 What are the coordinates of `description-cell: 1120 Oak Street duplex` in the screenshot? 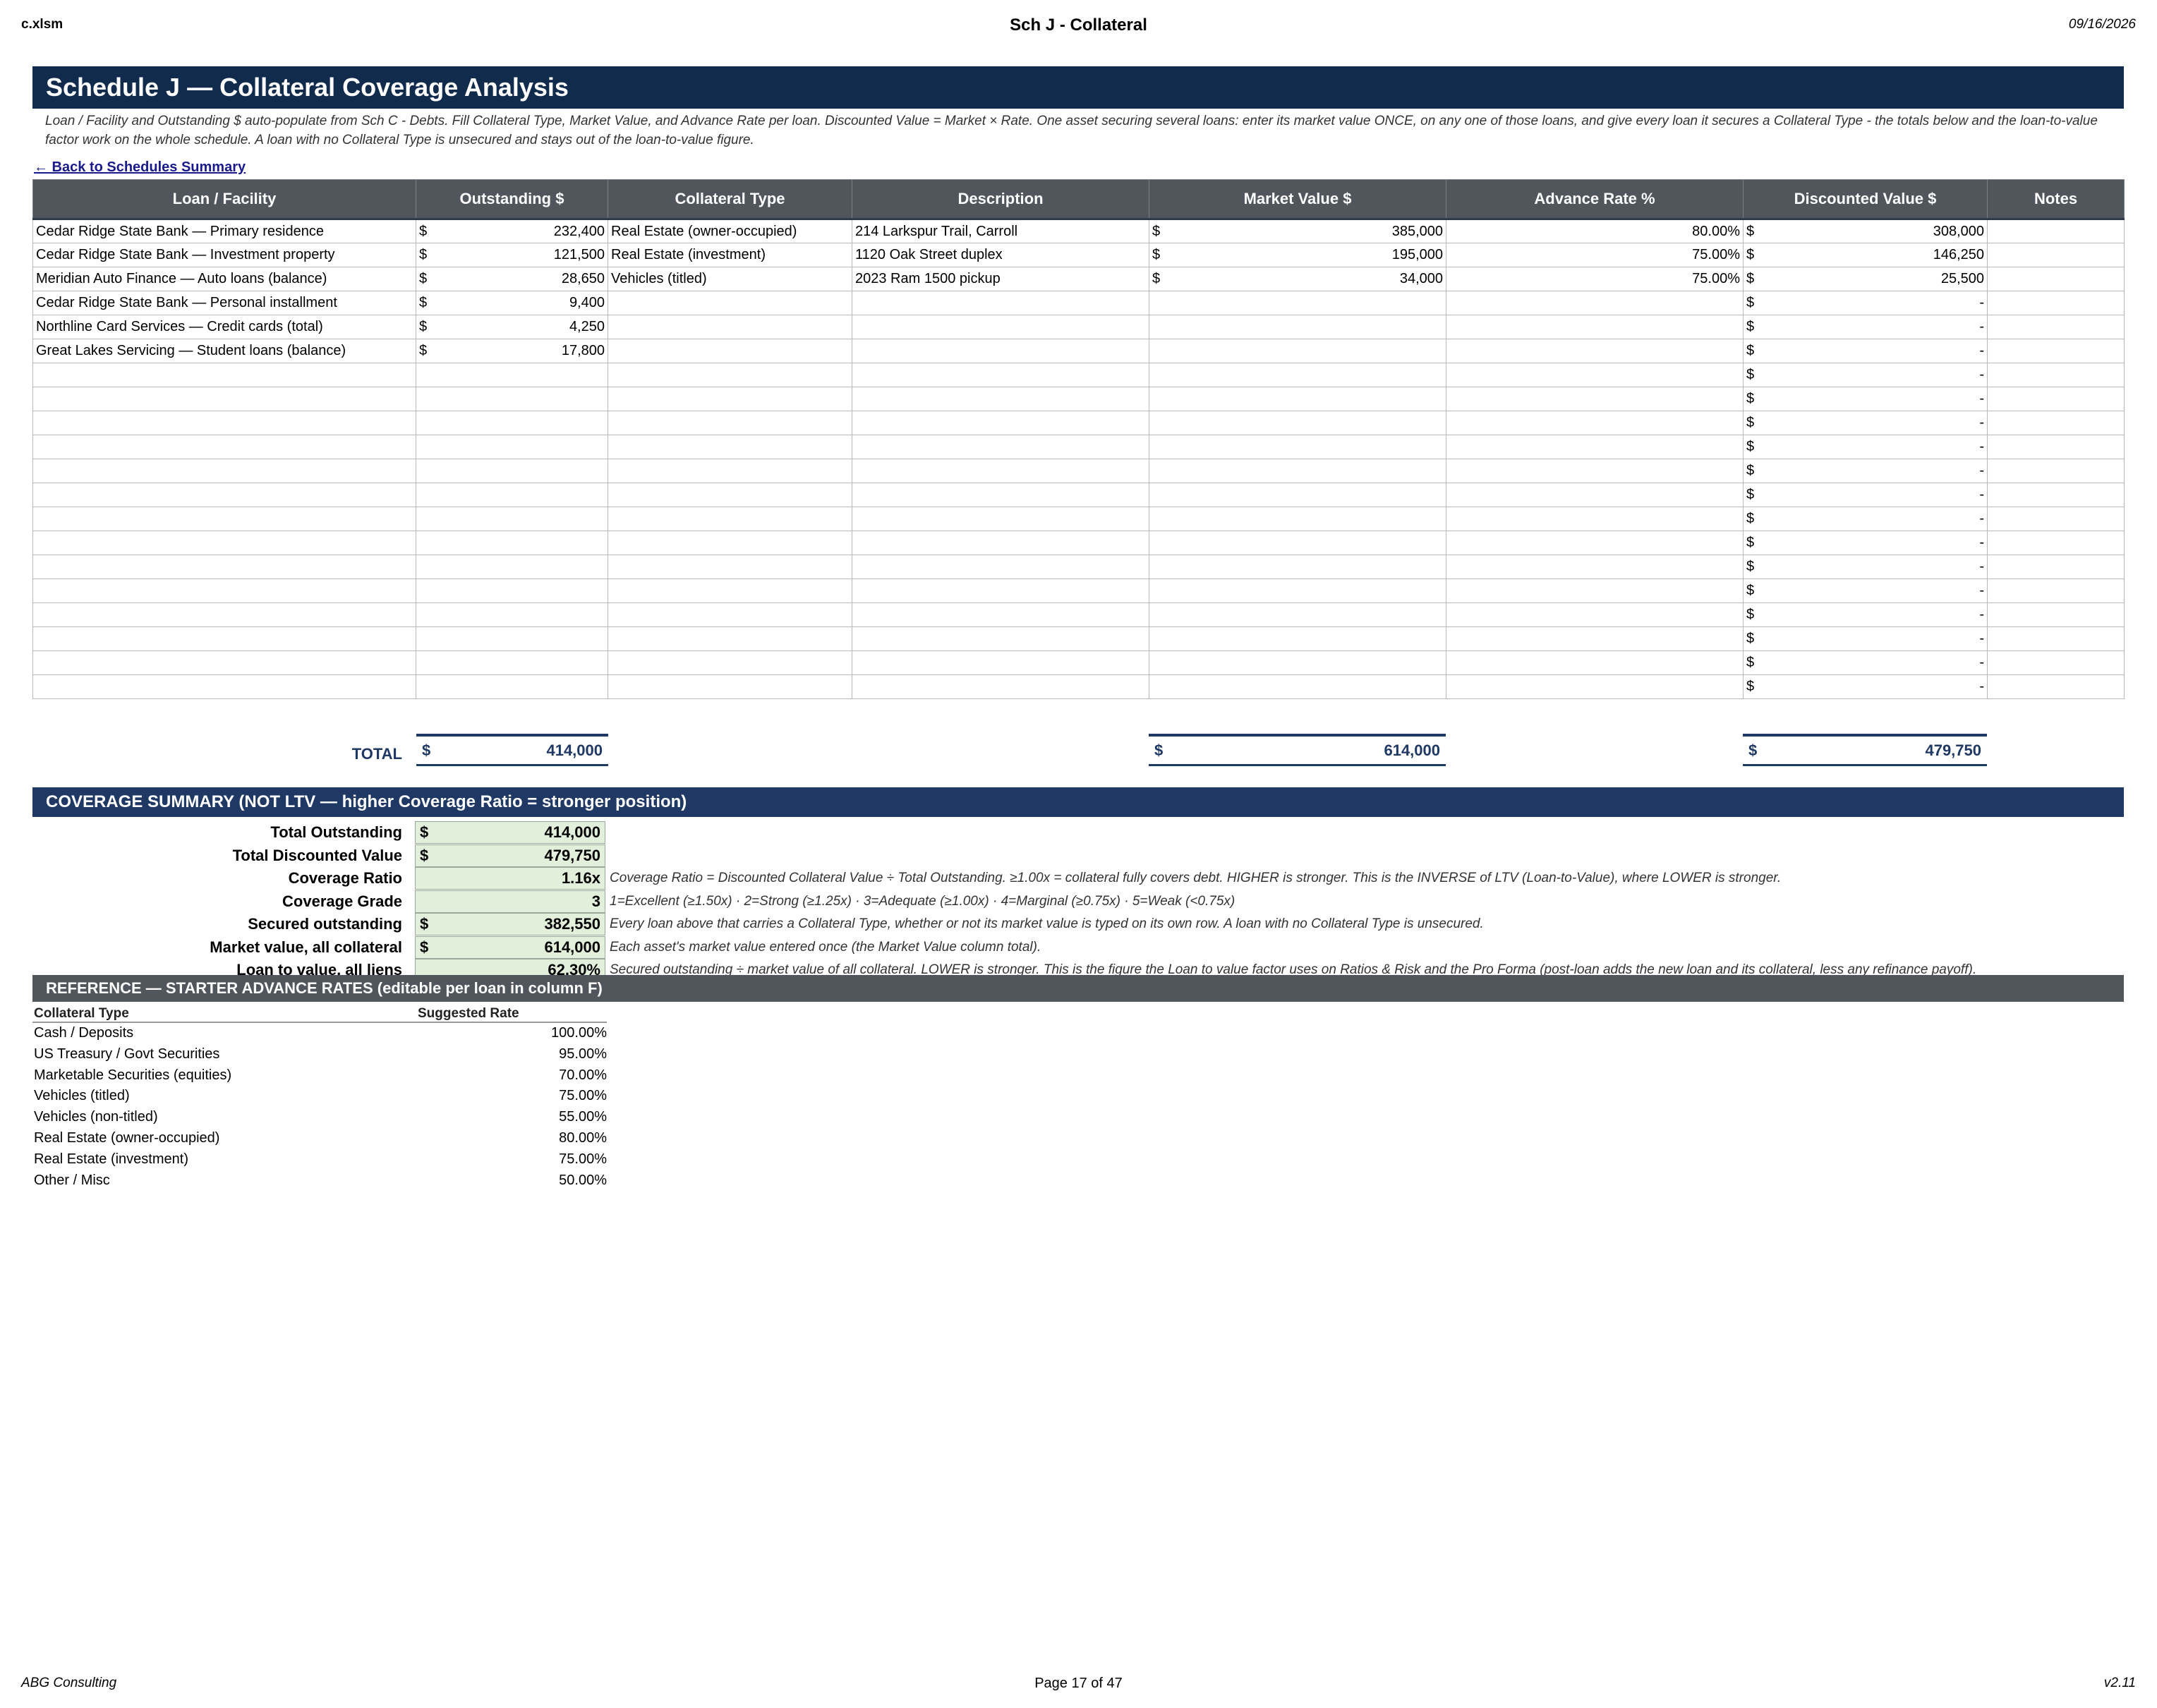 It's located at (1001, 255).